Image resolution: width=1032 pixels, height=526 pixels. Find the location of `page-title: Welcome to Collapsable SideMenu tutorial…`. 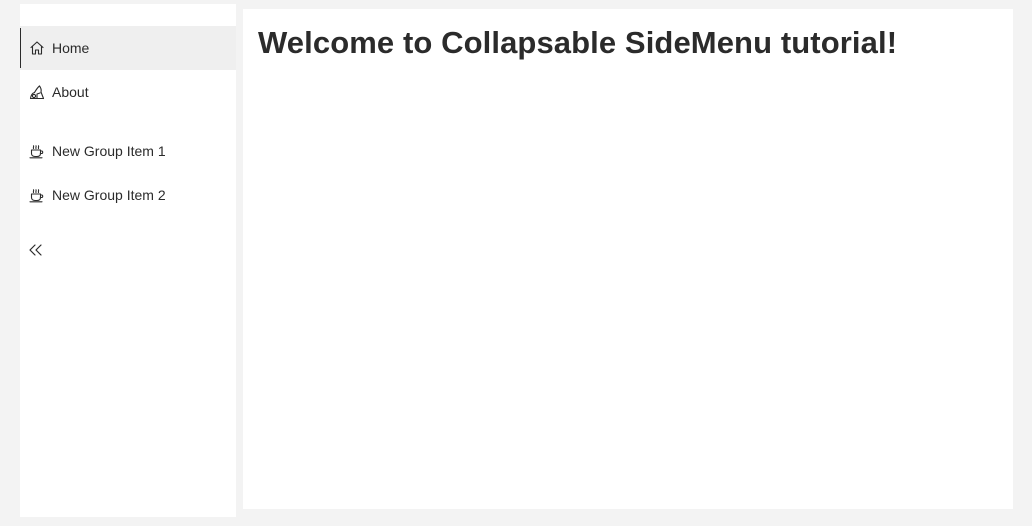

page-title: Welcome to Collapsable SideMenu tutorial… is located at coordinates (578, 42).